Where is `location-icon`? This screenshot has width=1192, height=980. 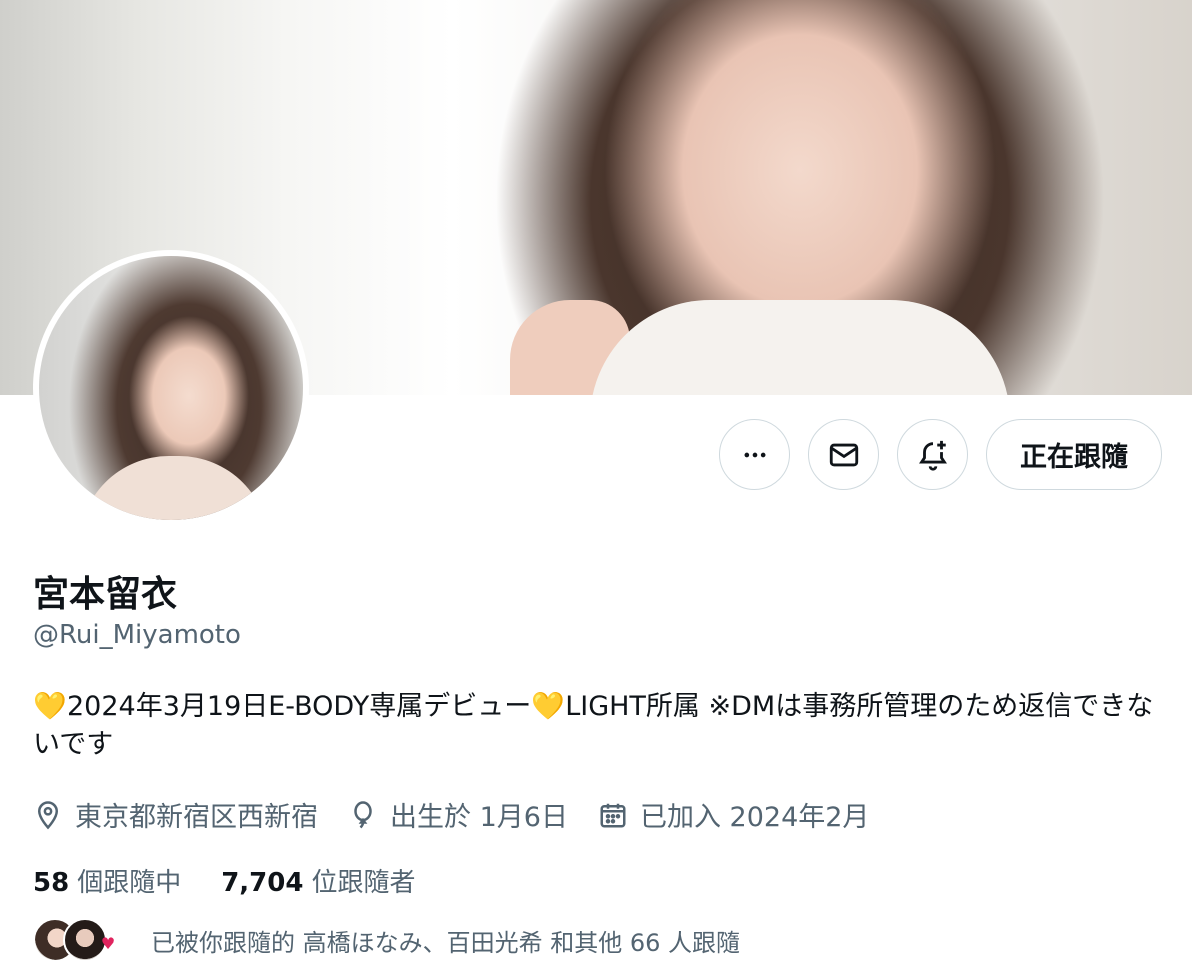 location-icon is located at coordinates (48, 814).